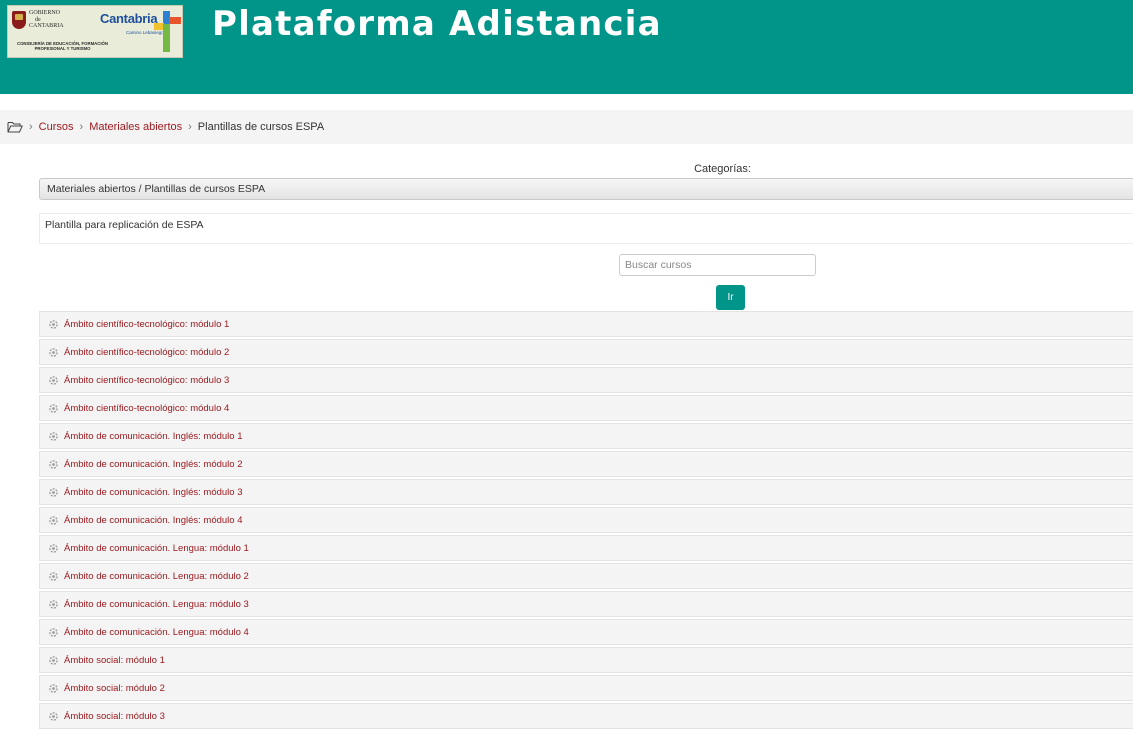 This screenshot has height=731, width=1133. Describe the element at coordinates (722, 169) in the screenshot. I see `categories-label: Categorías:` at that location.